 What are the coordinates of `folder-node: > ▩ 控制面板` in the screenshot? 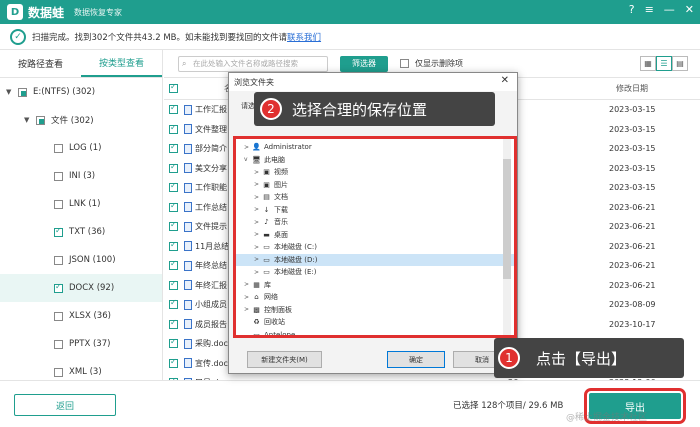 It's located at (375, 310).